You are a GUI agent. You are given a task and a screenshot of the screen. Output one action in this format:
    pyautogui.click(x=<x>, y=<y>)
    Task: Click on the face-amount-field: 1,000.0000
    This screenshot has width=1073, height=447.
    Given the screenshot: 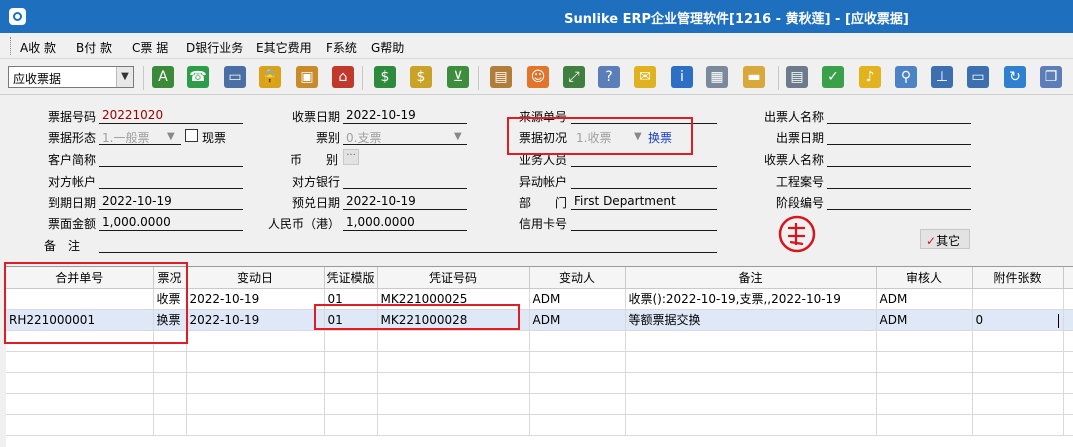 What is the action you would take?
    pyautogui.click(x=171, y=222)
    